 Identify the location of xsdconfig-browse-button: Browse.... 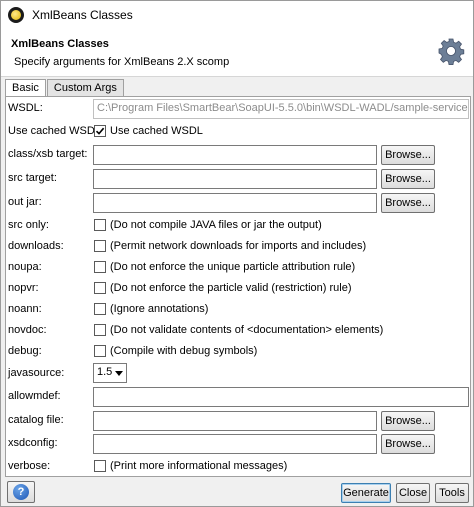
(408, 444).